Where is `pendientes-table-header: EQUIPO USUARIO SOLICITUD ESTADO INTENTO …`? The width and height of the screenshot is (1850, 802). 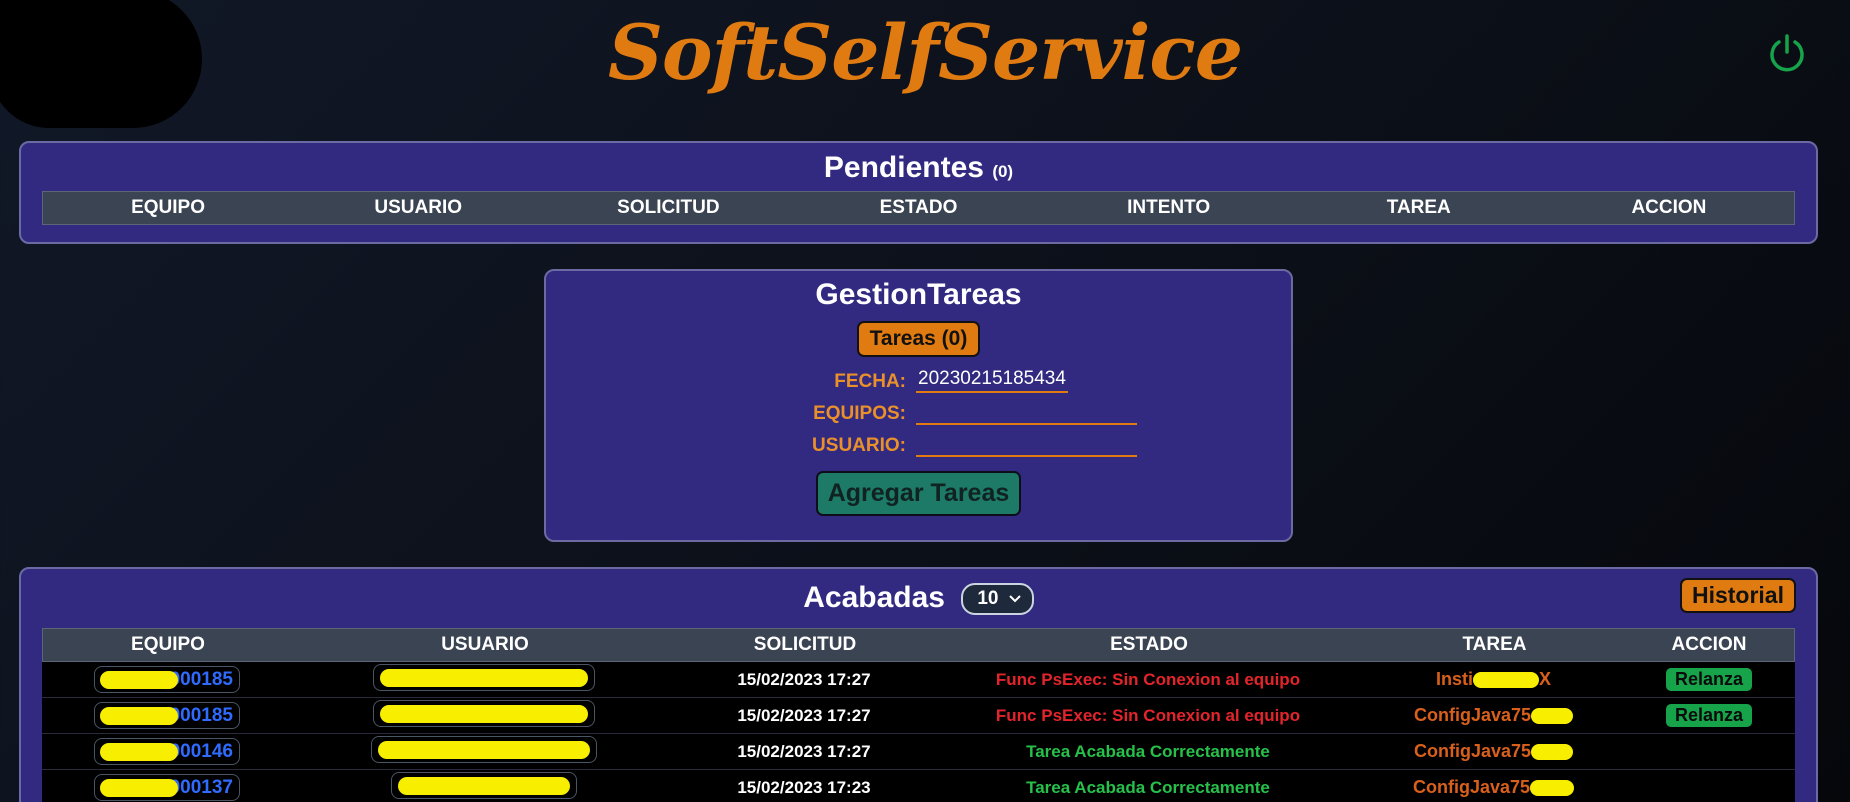 pendientes-table-header: EQUIPO USUARIO SOLICITUD ESTADO INTENTO … is located at coordinates (918, 208).